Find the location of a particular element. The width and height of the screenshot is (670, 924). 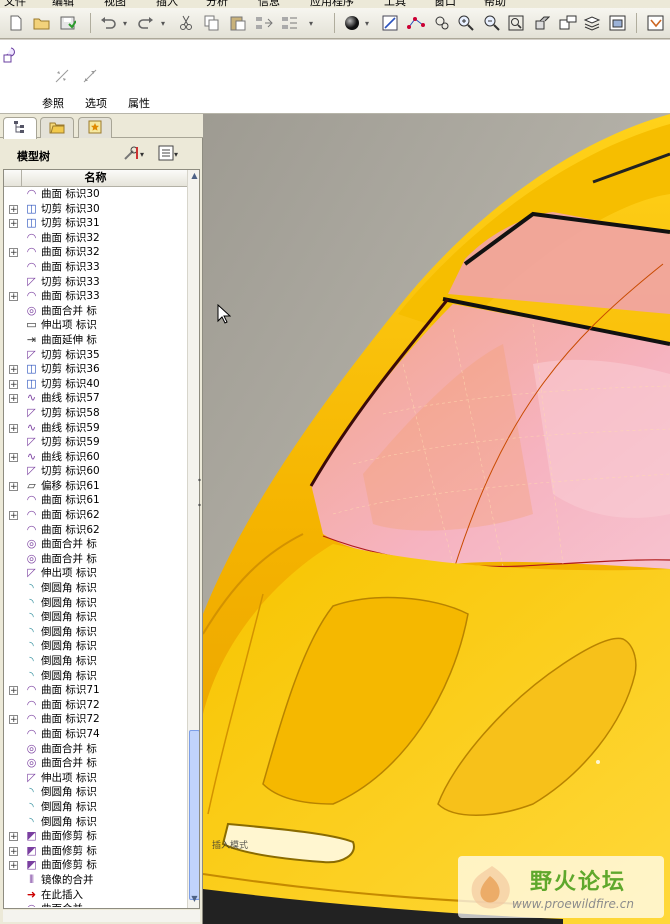

refit-icon is located at coordinates (516, 23).